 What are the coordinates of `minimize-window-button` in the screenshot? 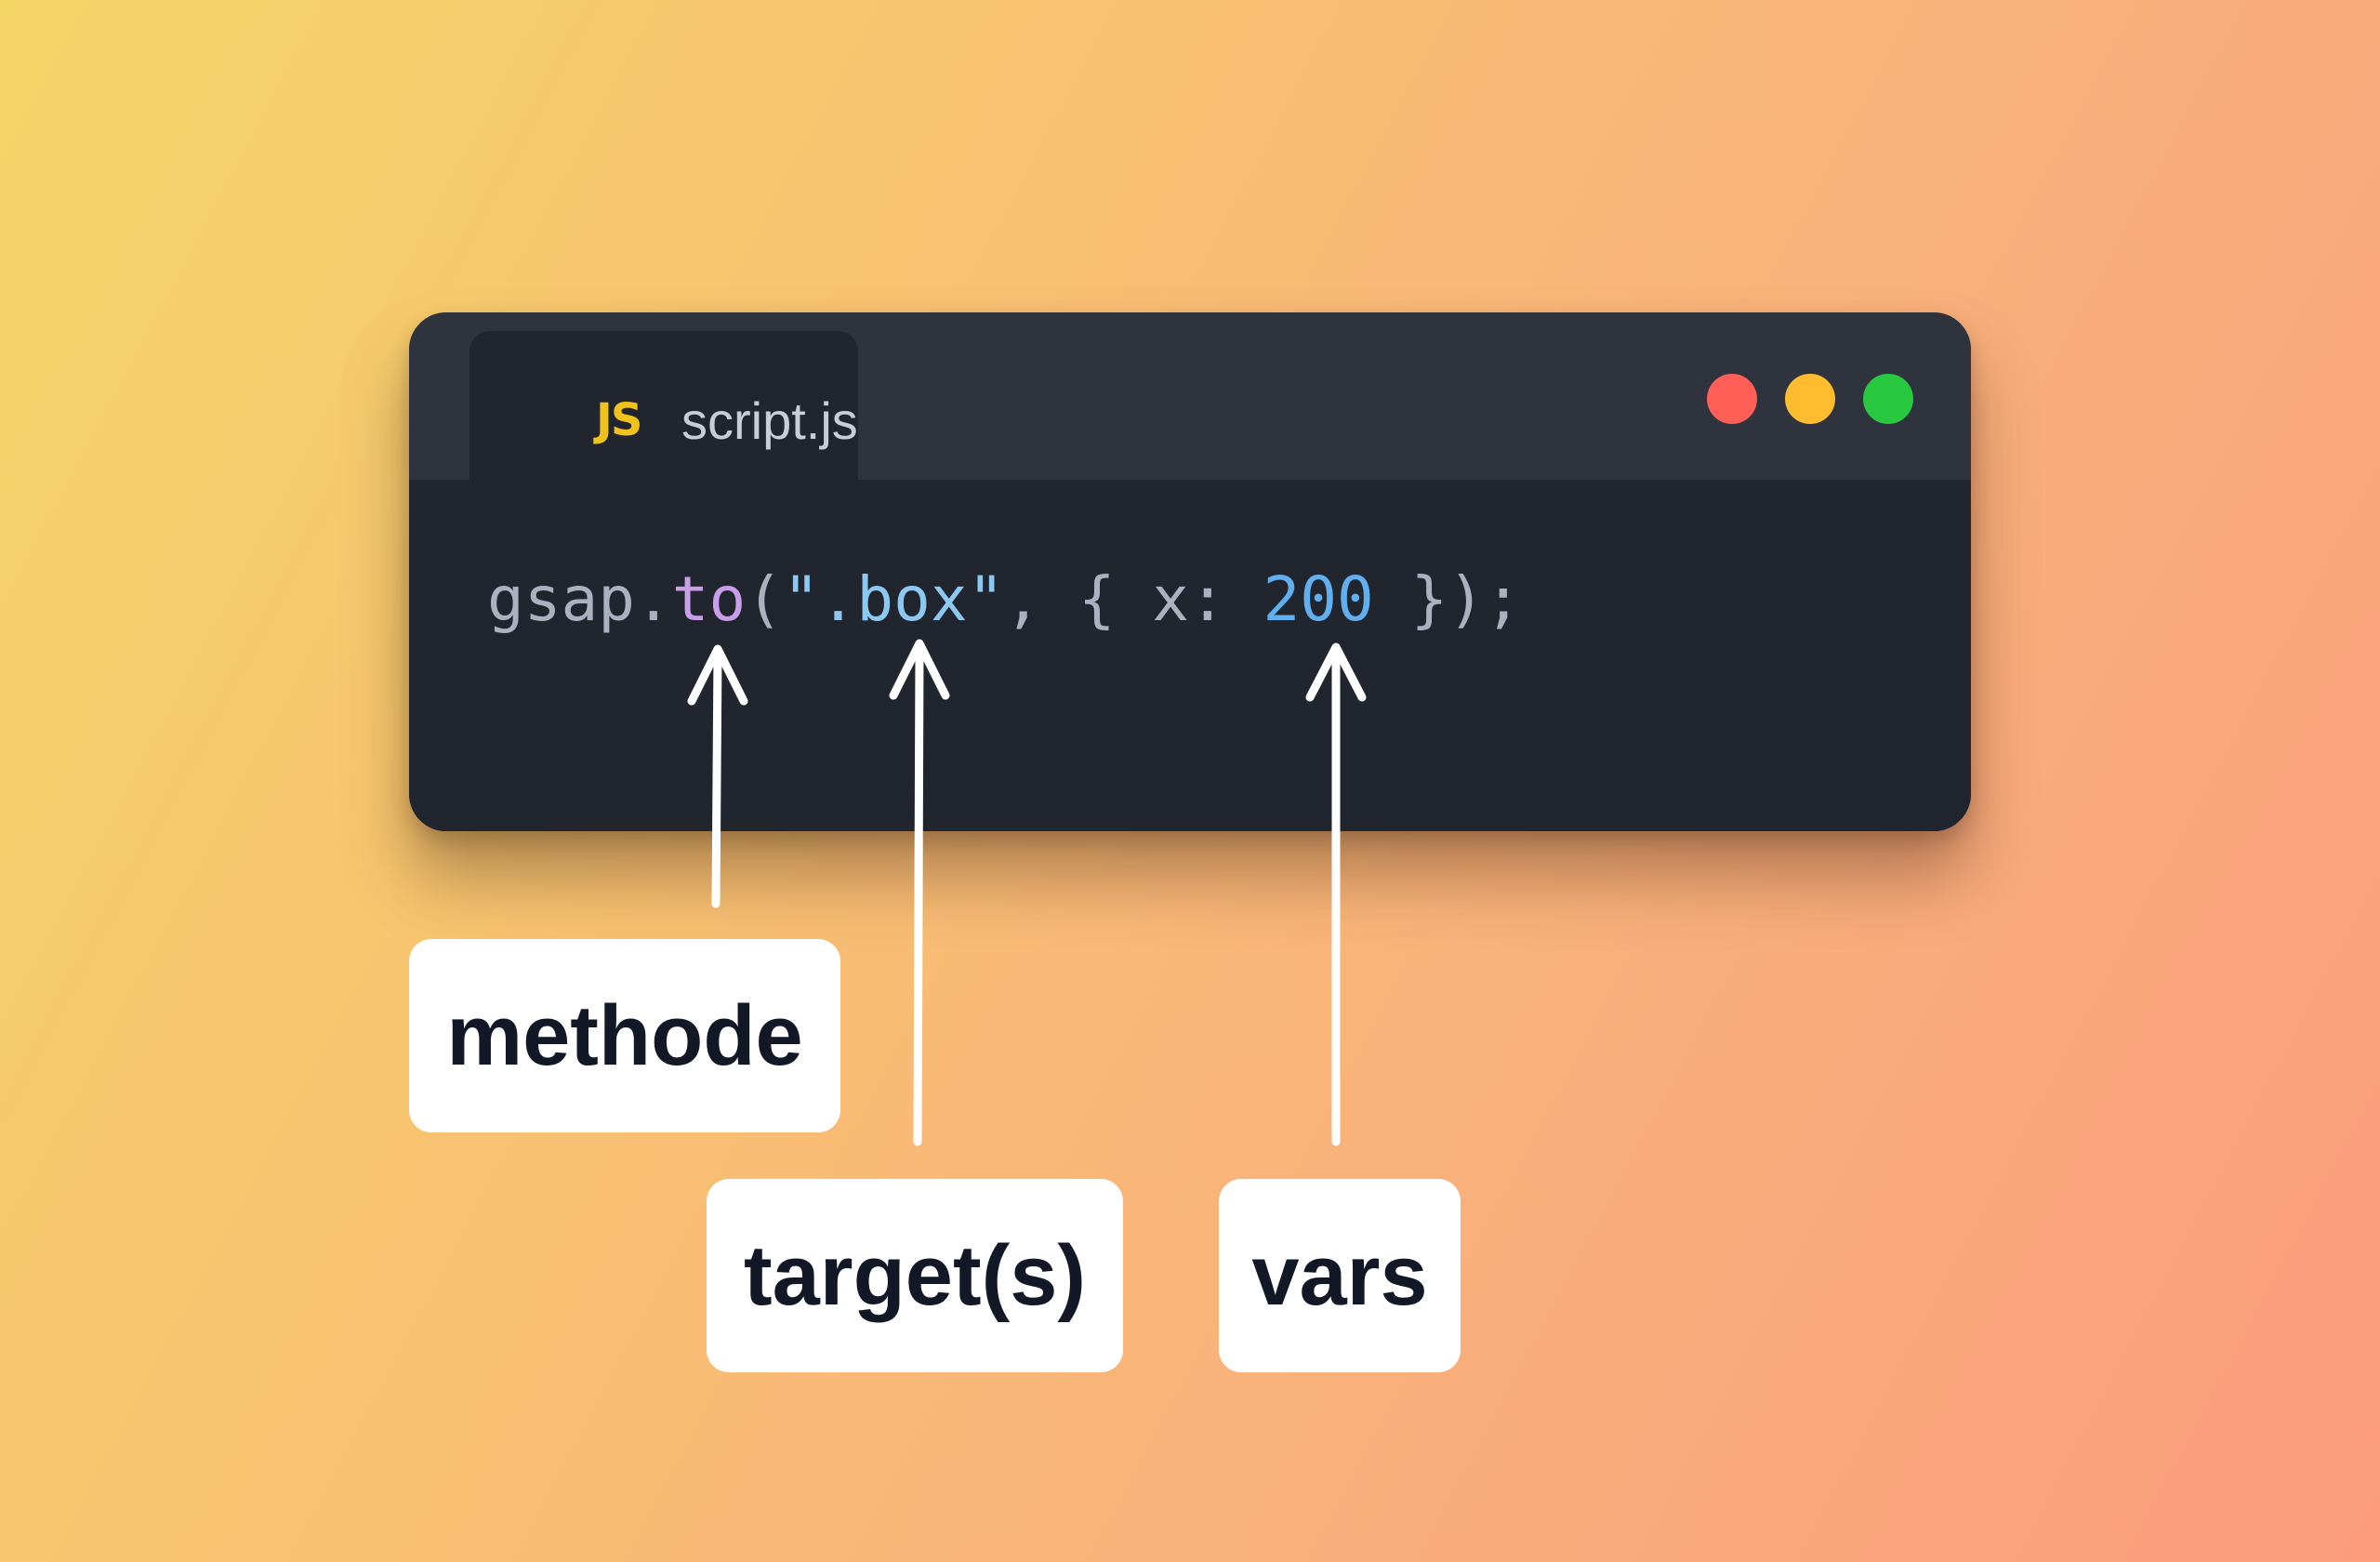 It's located at (1810, 399).